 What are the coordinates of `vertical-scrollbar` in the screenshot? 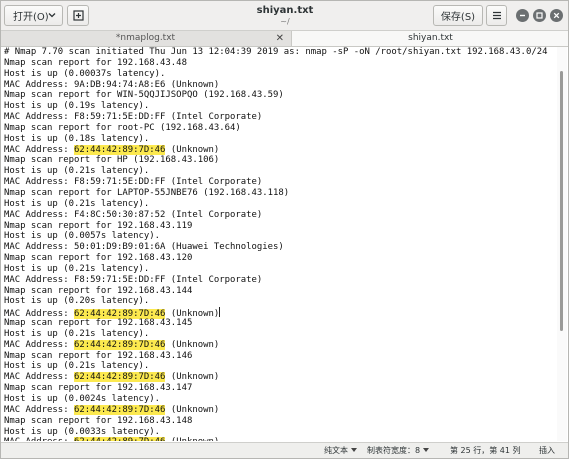 It's located at (562, 244).